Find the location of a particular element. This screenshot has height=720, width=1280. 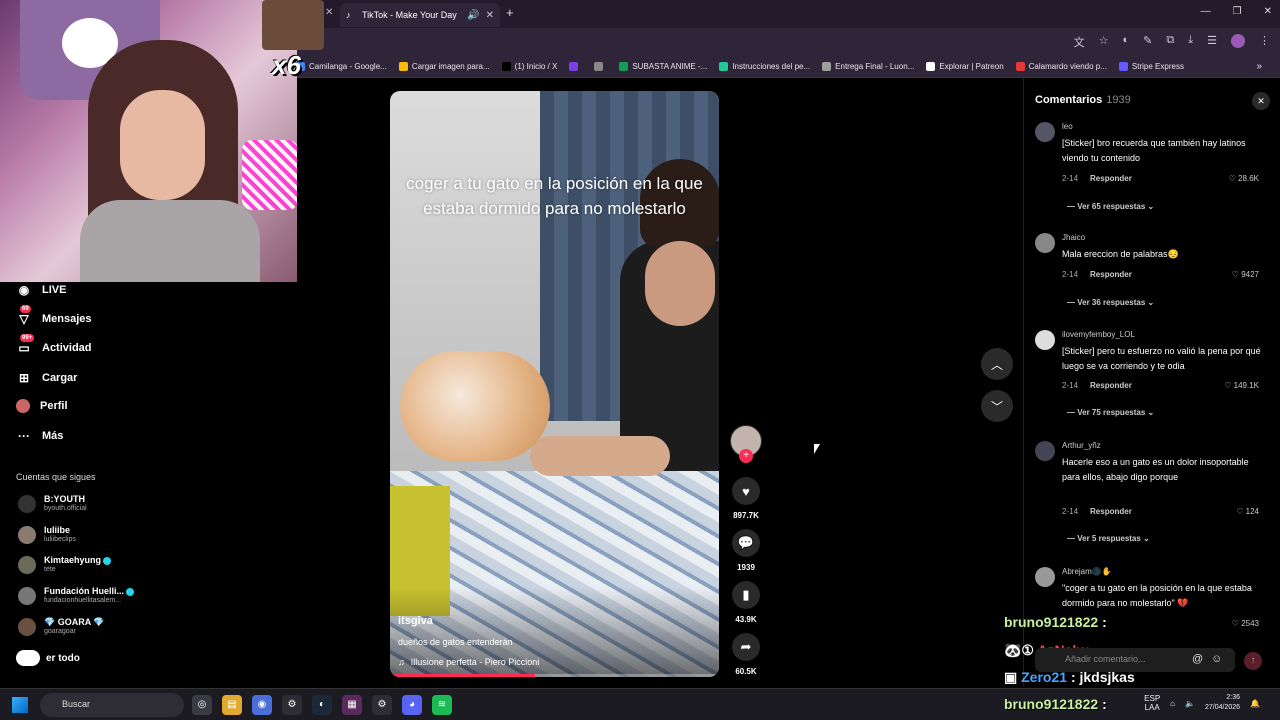

video-progress-bar is located at coordinates (554, 675).